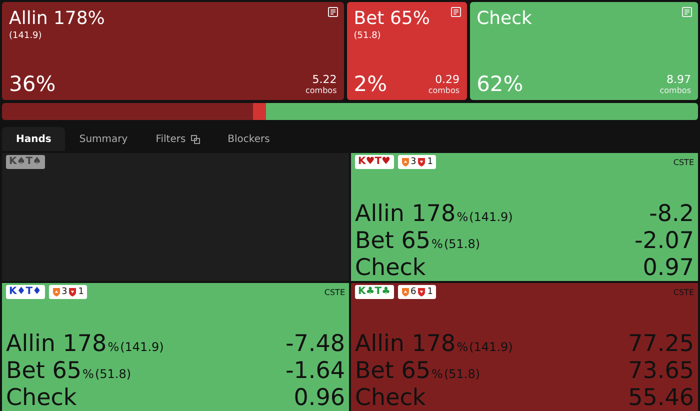 This screenshot has height=411, width=700. Describe the element at coordinates (661, 398) in the screenshot. I see `action-ev: 55.46` at that location.